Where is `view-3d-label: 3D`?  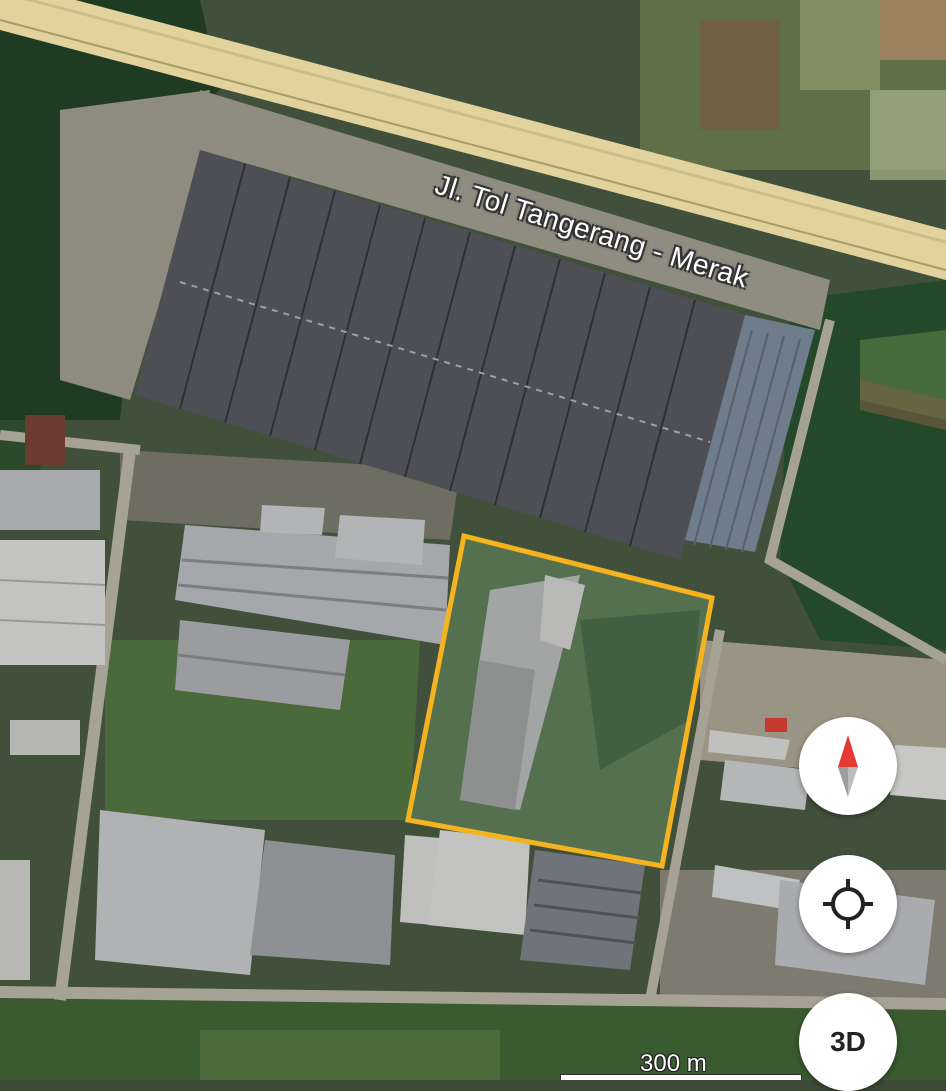 view-3d-label: 3D is located at coordinates (848, 1041).